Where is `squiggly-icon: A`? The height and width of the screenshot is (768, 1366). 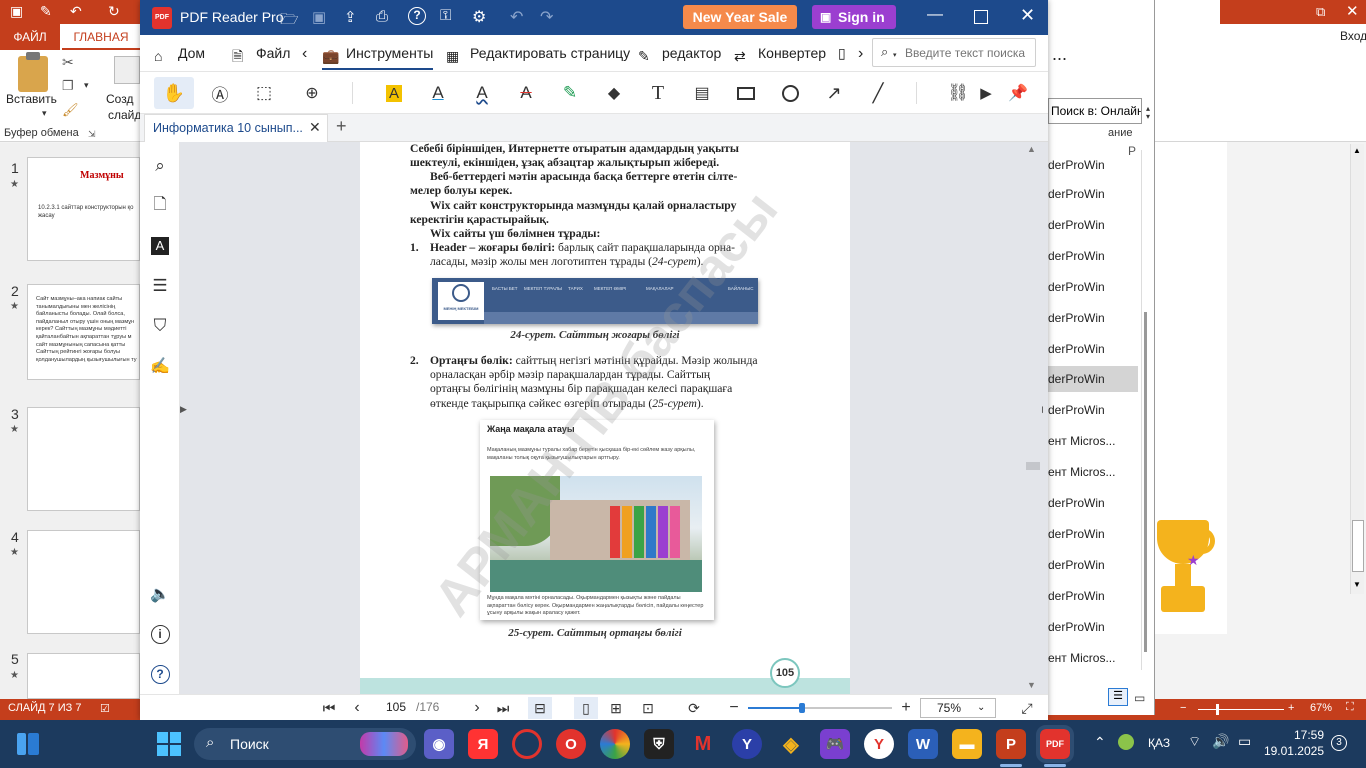
squiggly-icon: A is located at coordinates (482, 93).